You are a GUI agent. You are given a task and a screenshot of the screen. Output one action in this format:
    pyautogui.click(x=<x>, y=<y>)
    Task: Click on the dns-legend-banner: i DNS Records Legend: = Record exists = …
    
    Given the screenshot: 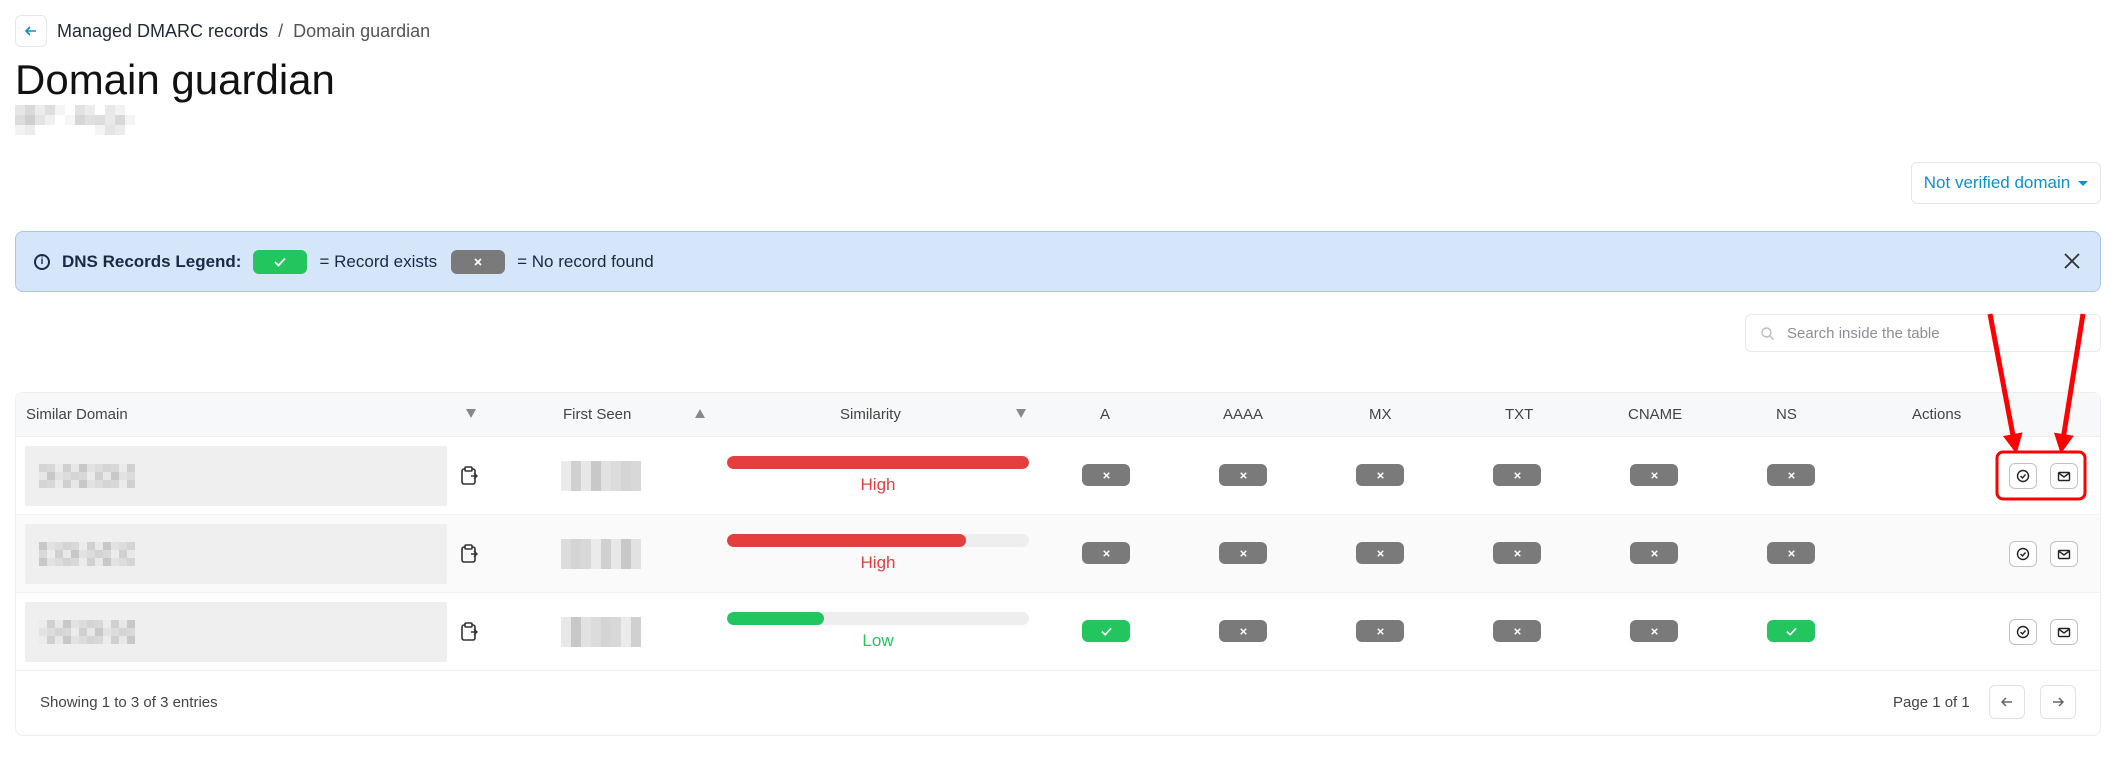 What is the action you would take?
    pyautogui.click(x=1058, y=261)
    